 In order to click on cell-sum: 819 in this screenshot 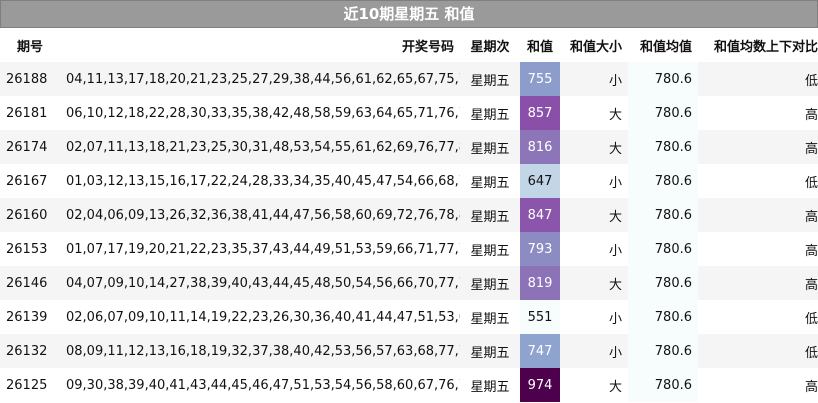, I will do `click(540, 283)`.